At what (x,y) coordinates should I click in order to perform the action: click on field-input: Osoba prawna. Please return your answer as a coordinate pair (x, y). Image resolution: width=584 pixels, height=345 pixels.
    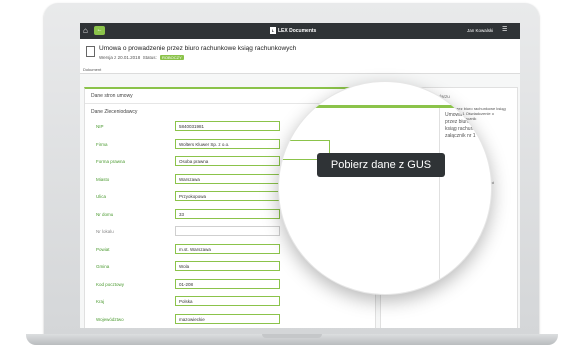
    Looking at the image, I should click on (227, 161).